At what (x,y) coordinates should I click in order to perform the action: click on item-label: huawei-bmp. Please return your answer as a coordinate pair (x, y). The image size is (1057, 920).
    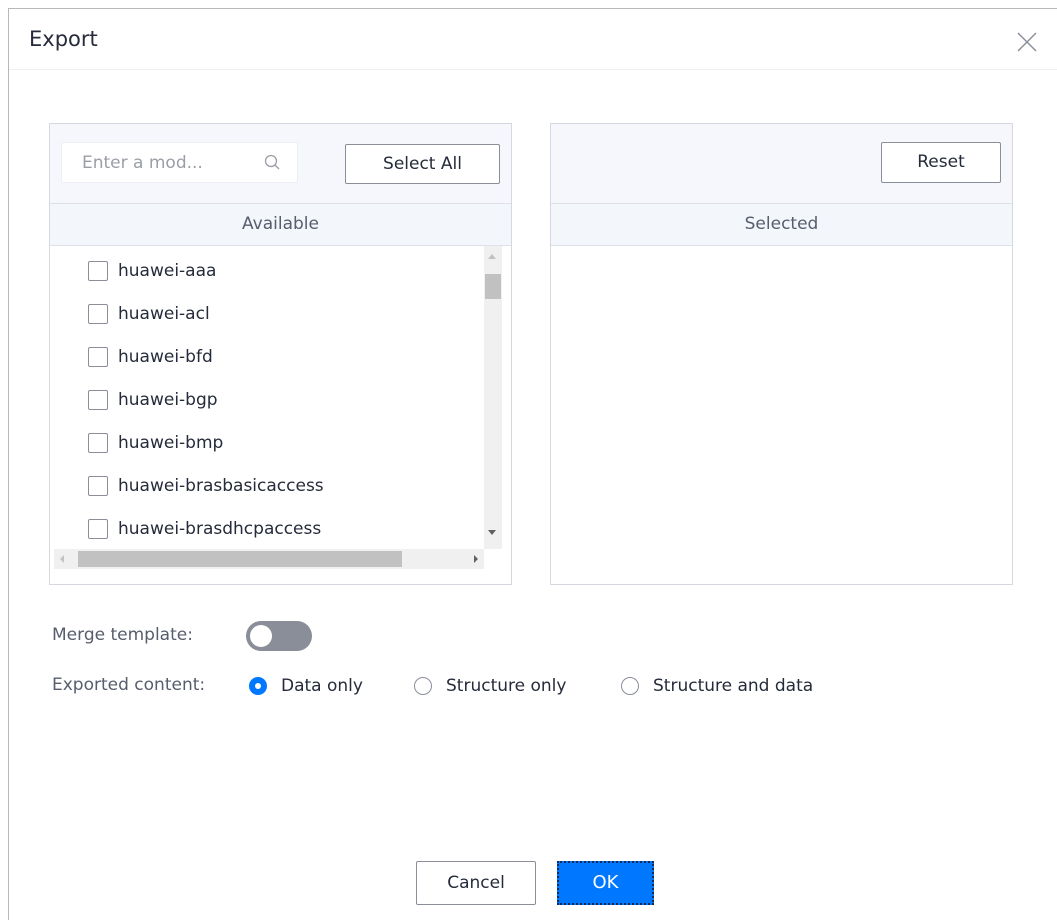
    Looking at the image, I should click on (171, 443).